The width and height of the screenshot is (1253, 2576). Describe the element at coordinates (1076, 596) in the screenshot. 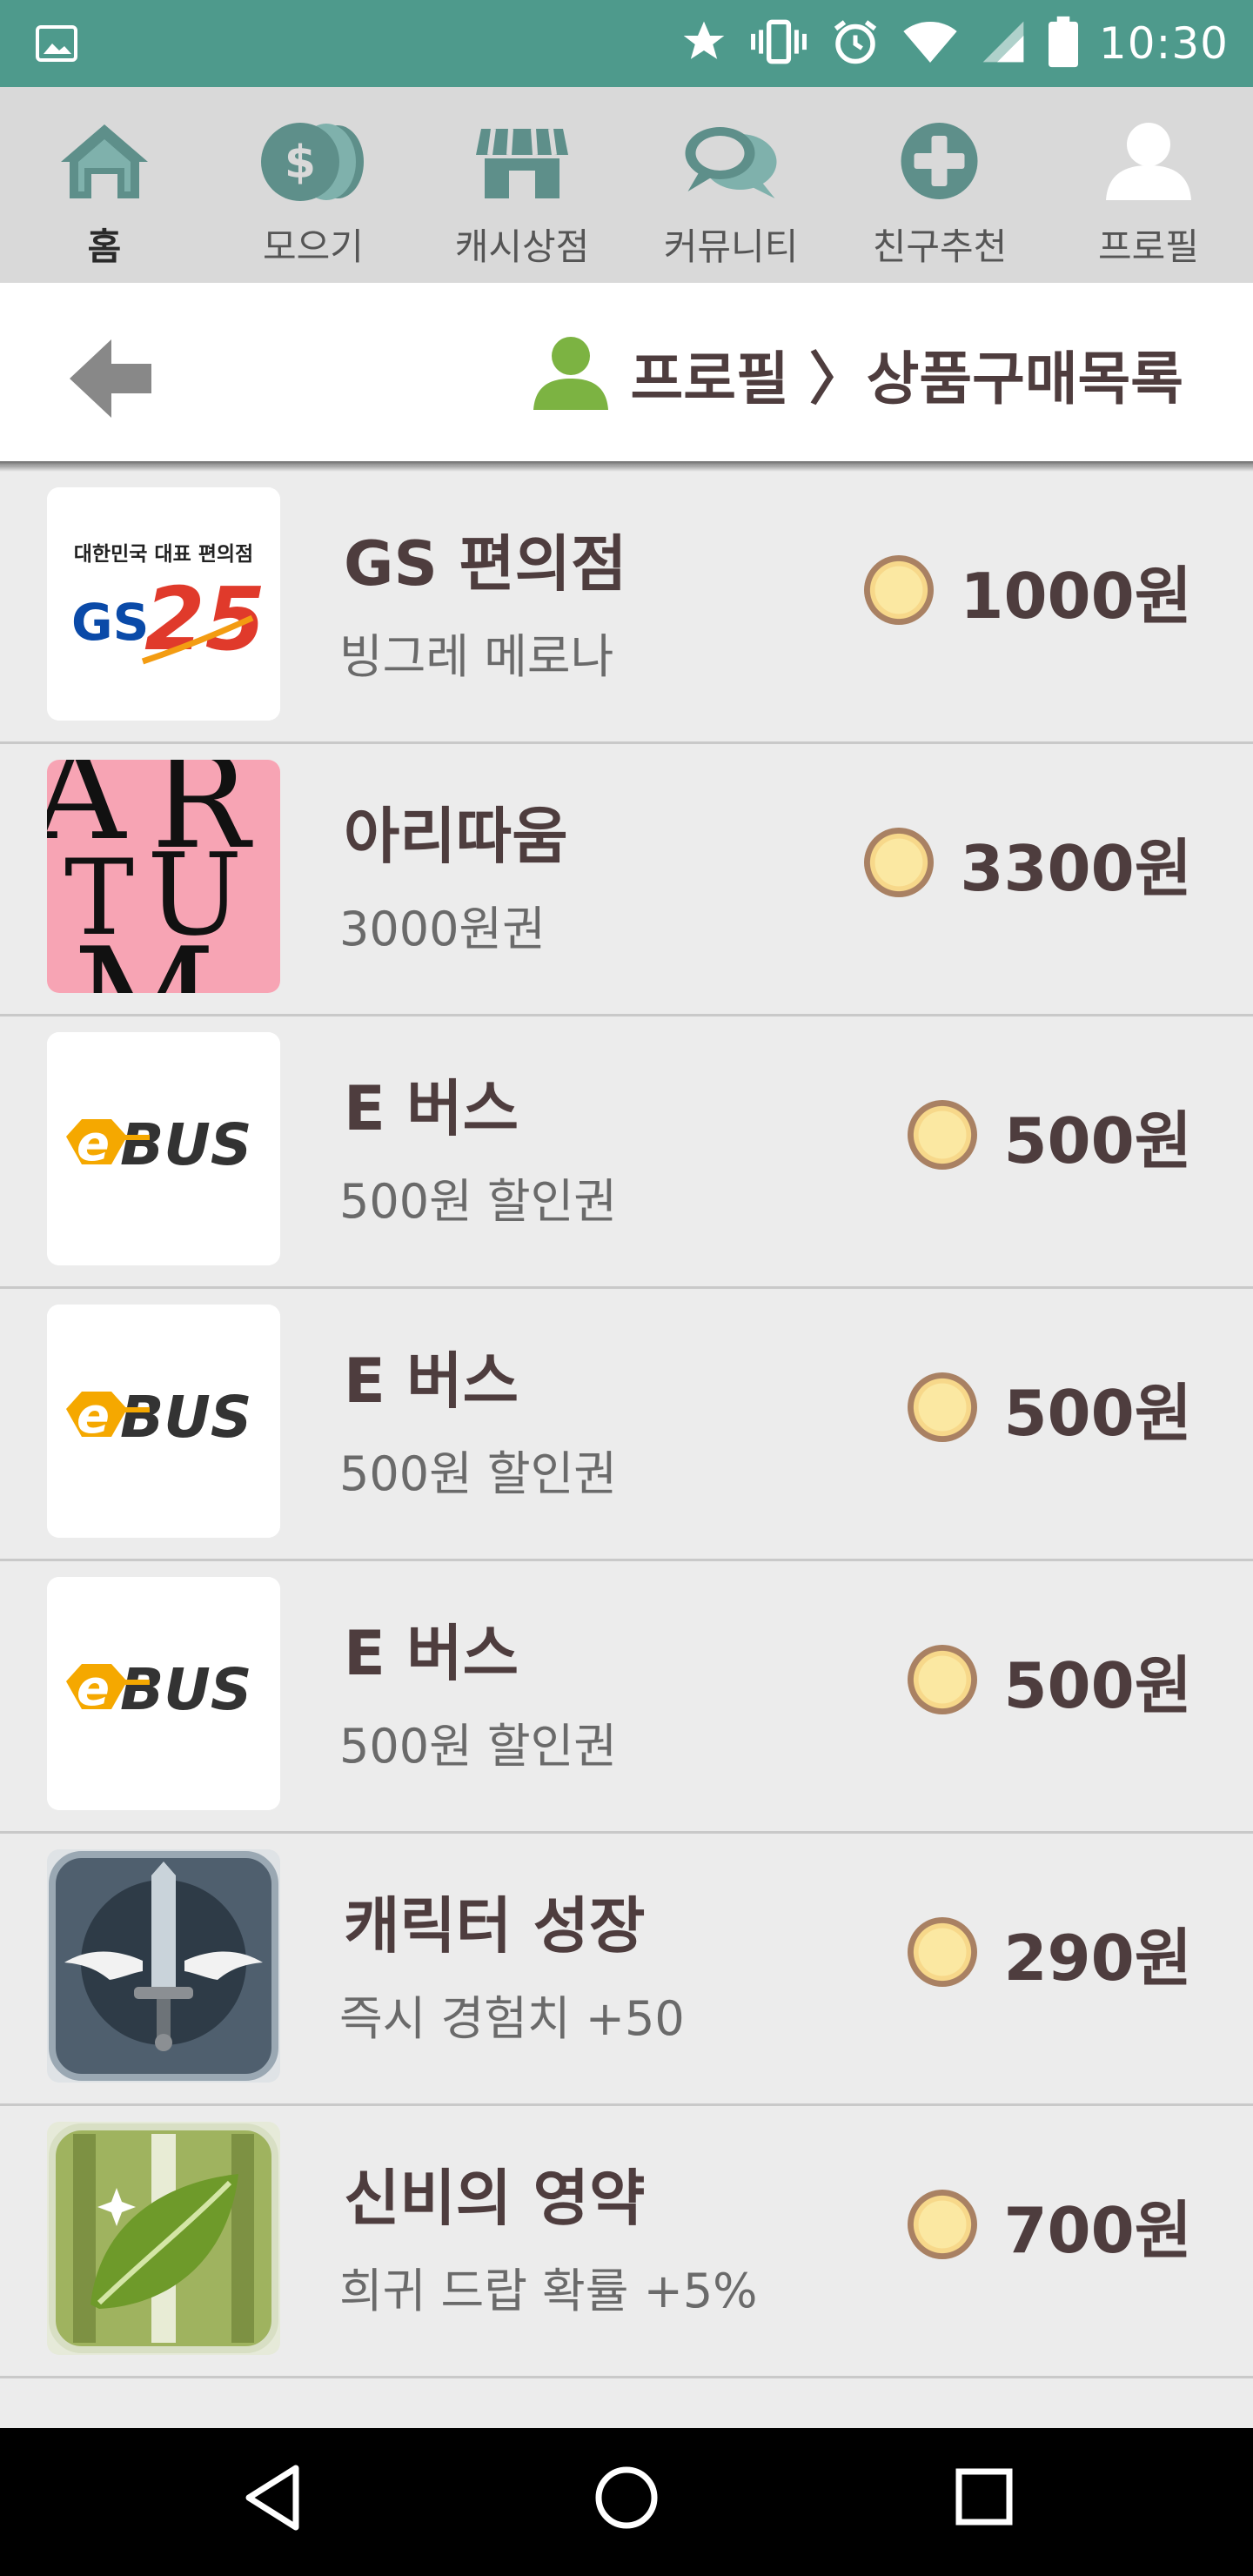

I see `price-amount: 1000원` at that location.